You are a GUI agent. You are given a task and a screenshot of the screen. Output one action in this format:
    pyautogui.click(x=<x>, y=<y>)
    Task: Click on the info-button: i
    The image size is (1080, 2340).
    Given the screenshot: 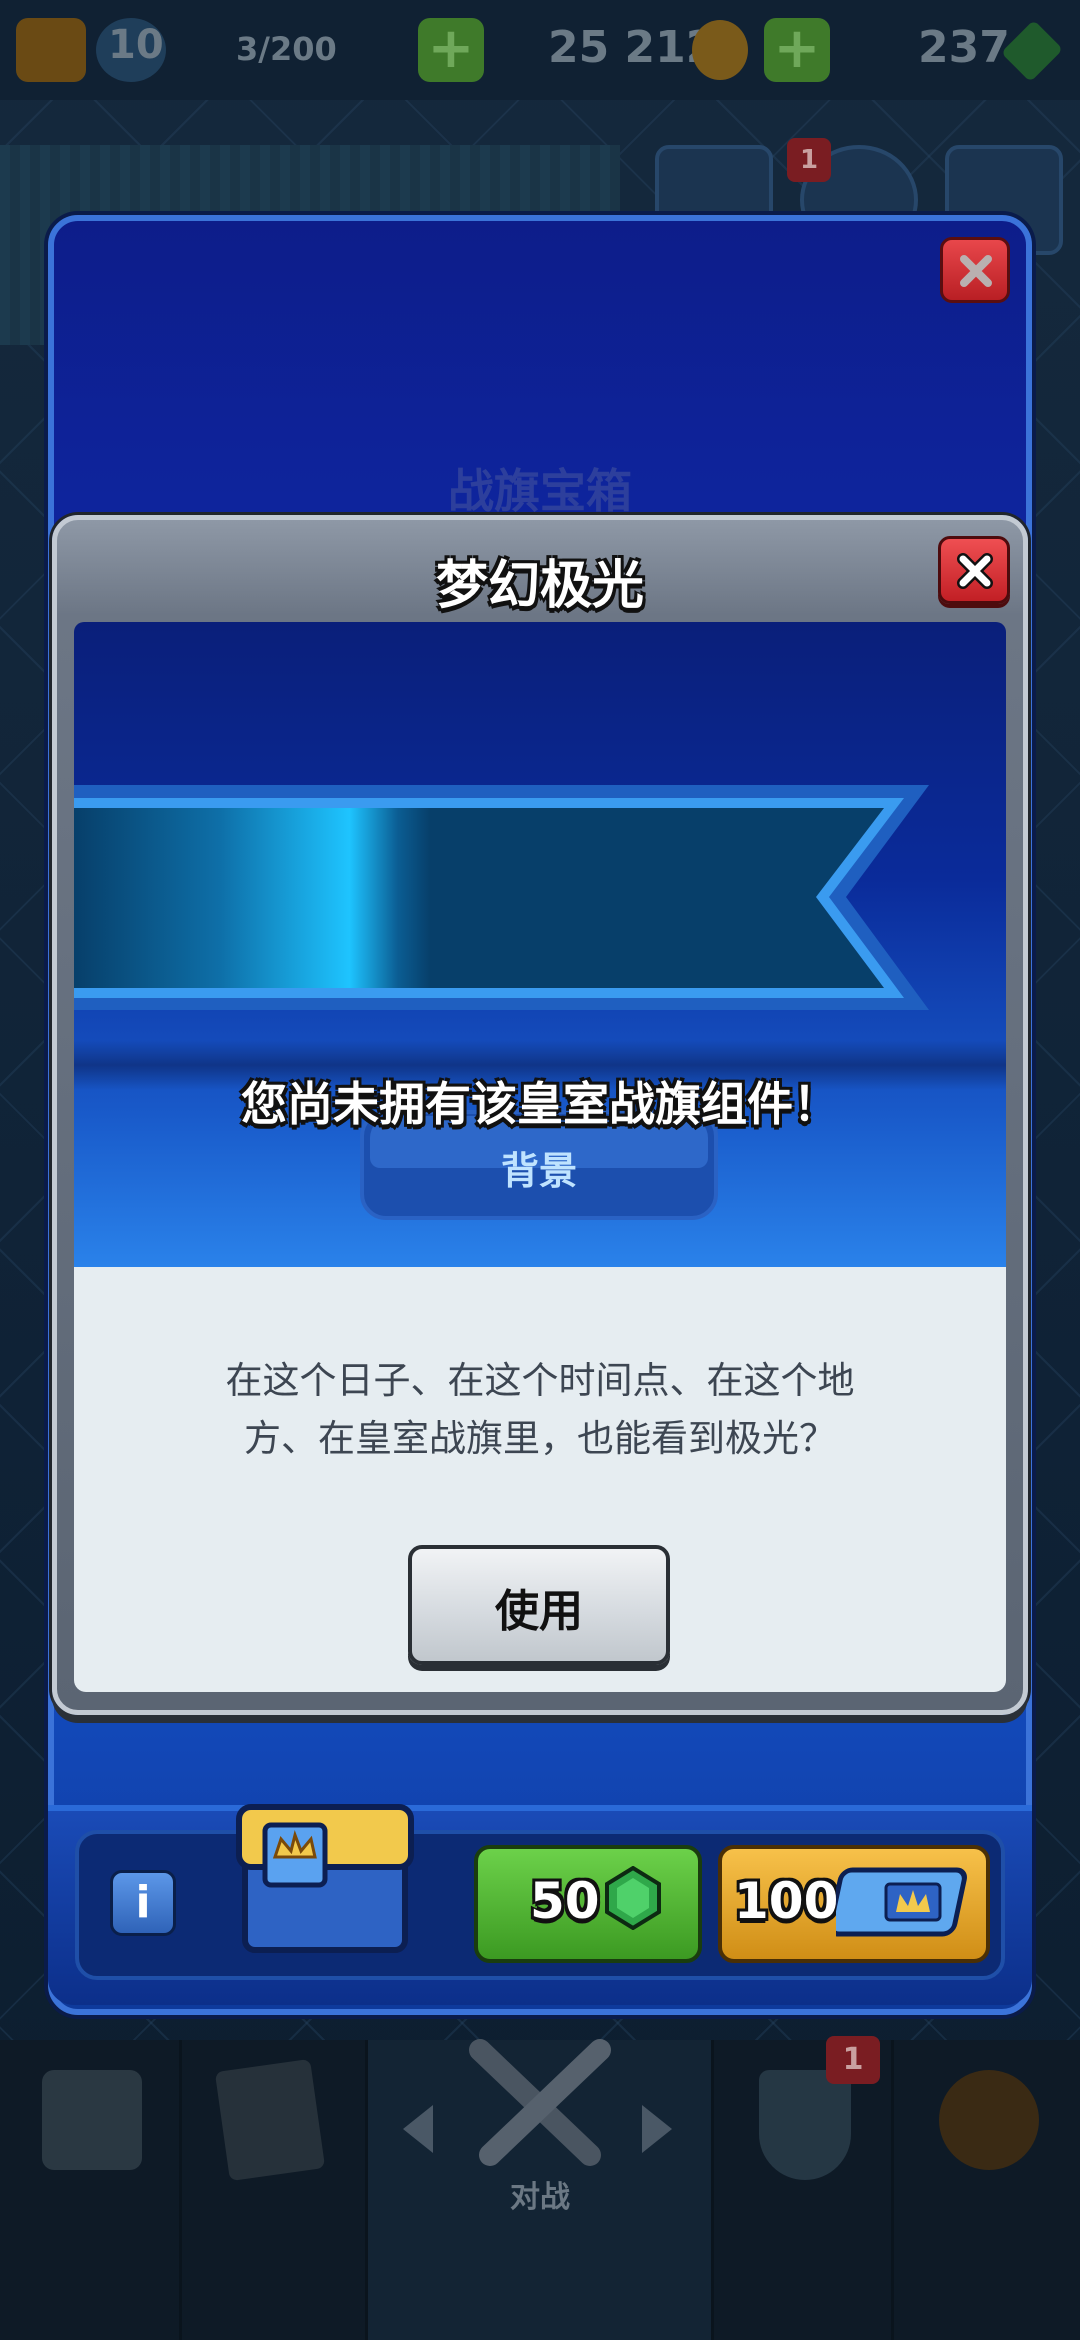 What is the action you would take?
    pyautogui.click(x=143, y=1903)
    